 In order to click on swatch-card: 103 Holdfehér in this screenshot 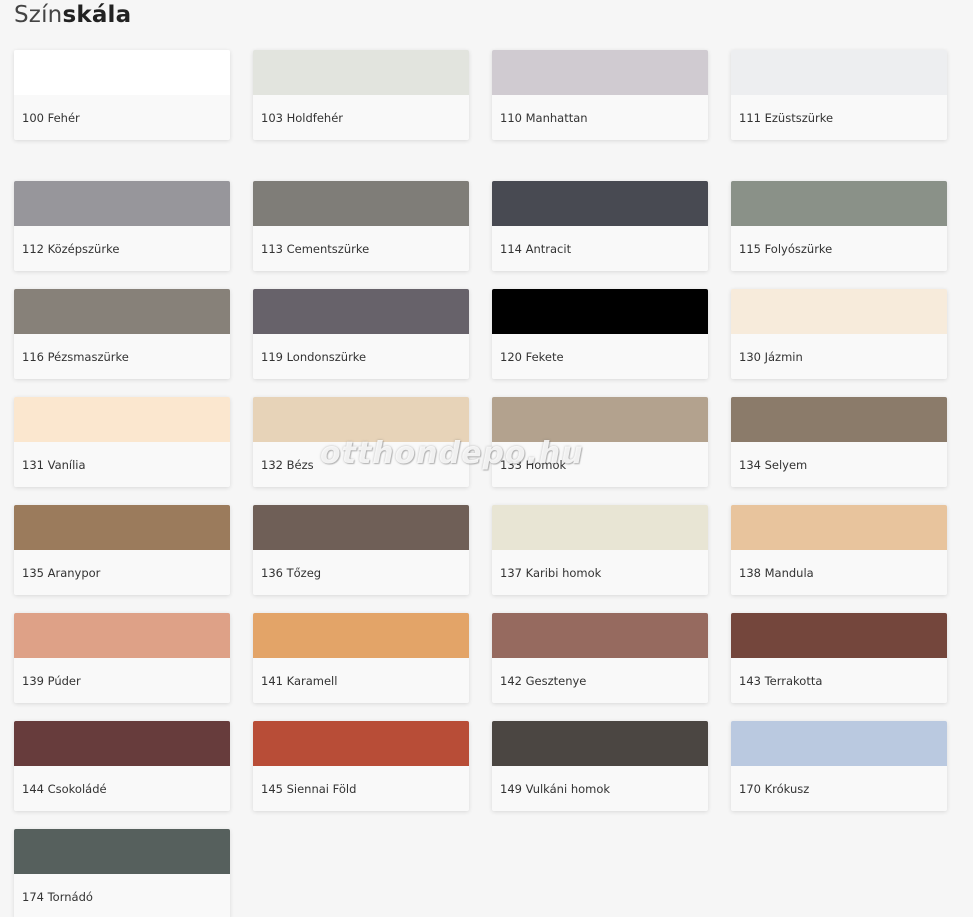, I will do `click(361, 95)`.